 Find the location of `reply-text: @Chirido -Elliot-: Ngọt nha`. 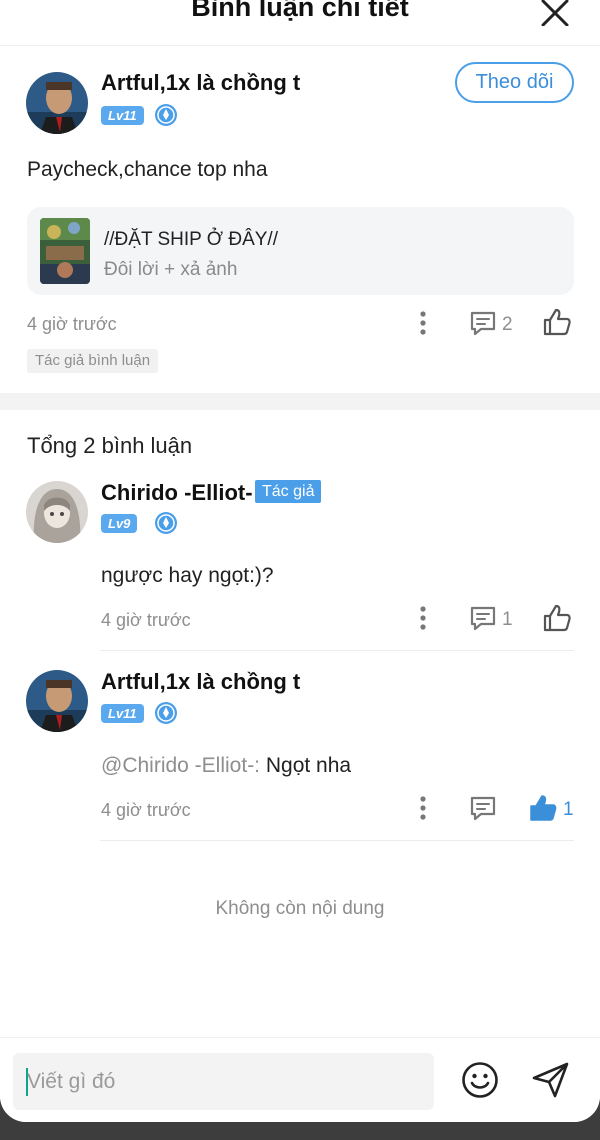

reply-text: @Chirido -Elliot-: Ngọt nha is located at coordinates (226, 766).